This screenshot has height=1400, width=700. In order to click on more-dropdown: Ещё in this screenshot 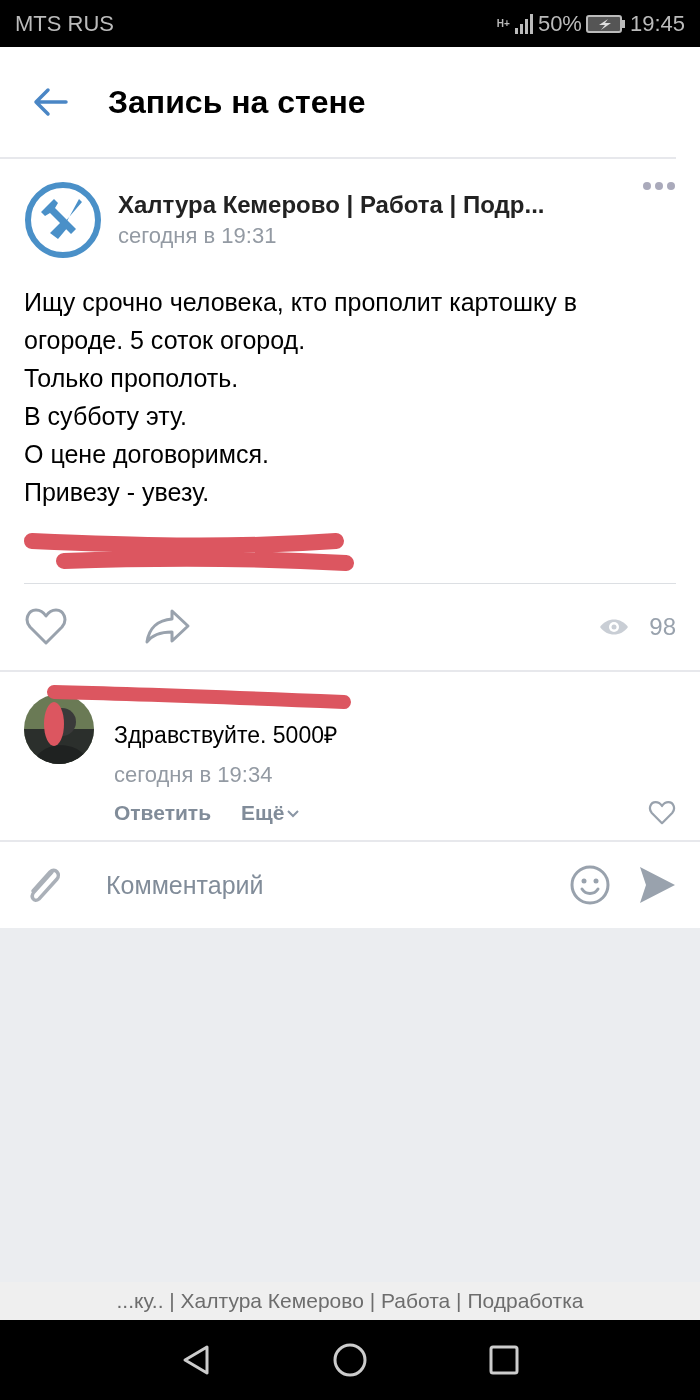, I will do `click(271, 813)`.